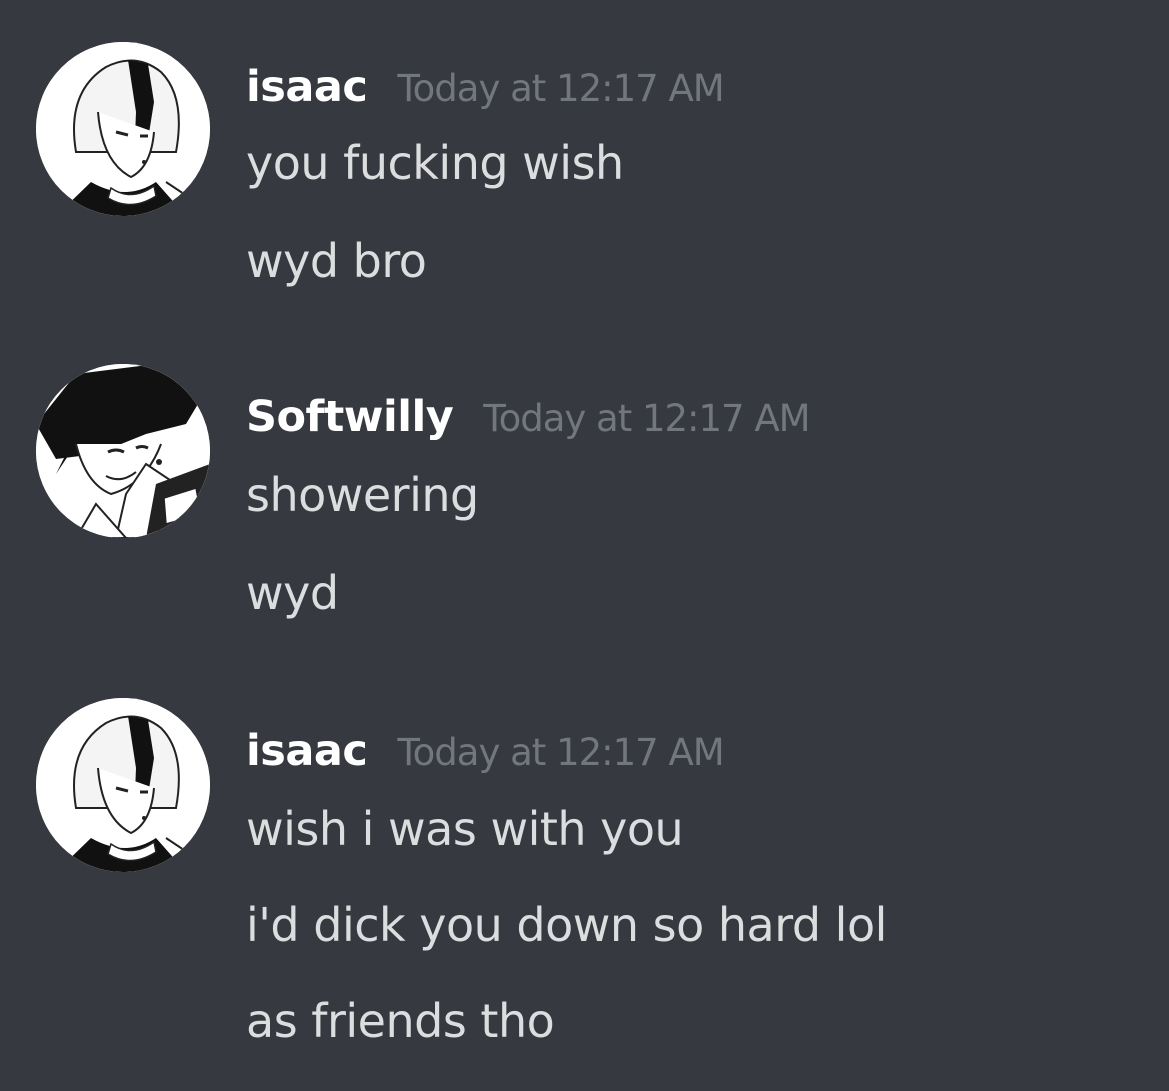  What do you see at coordinates (435, 163) in the screenshot?
I see `message-text: you fucking wish` at bounding box center [435, 163].